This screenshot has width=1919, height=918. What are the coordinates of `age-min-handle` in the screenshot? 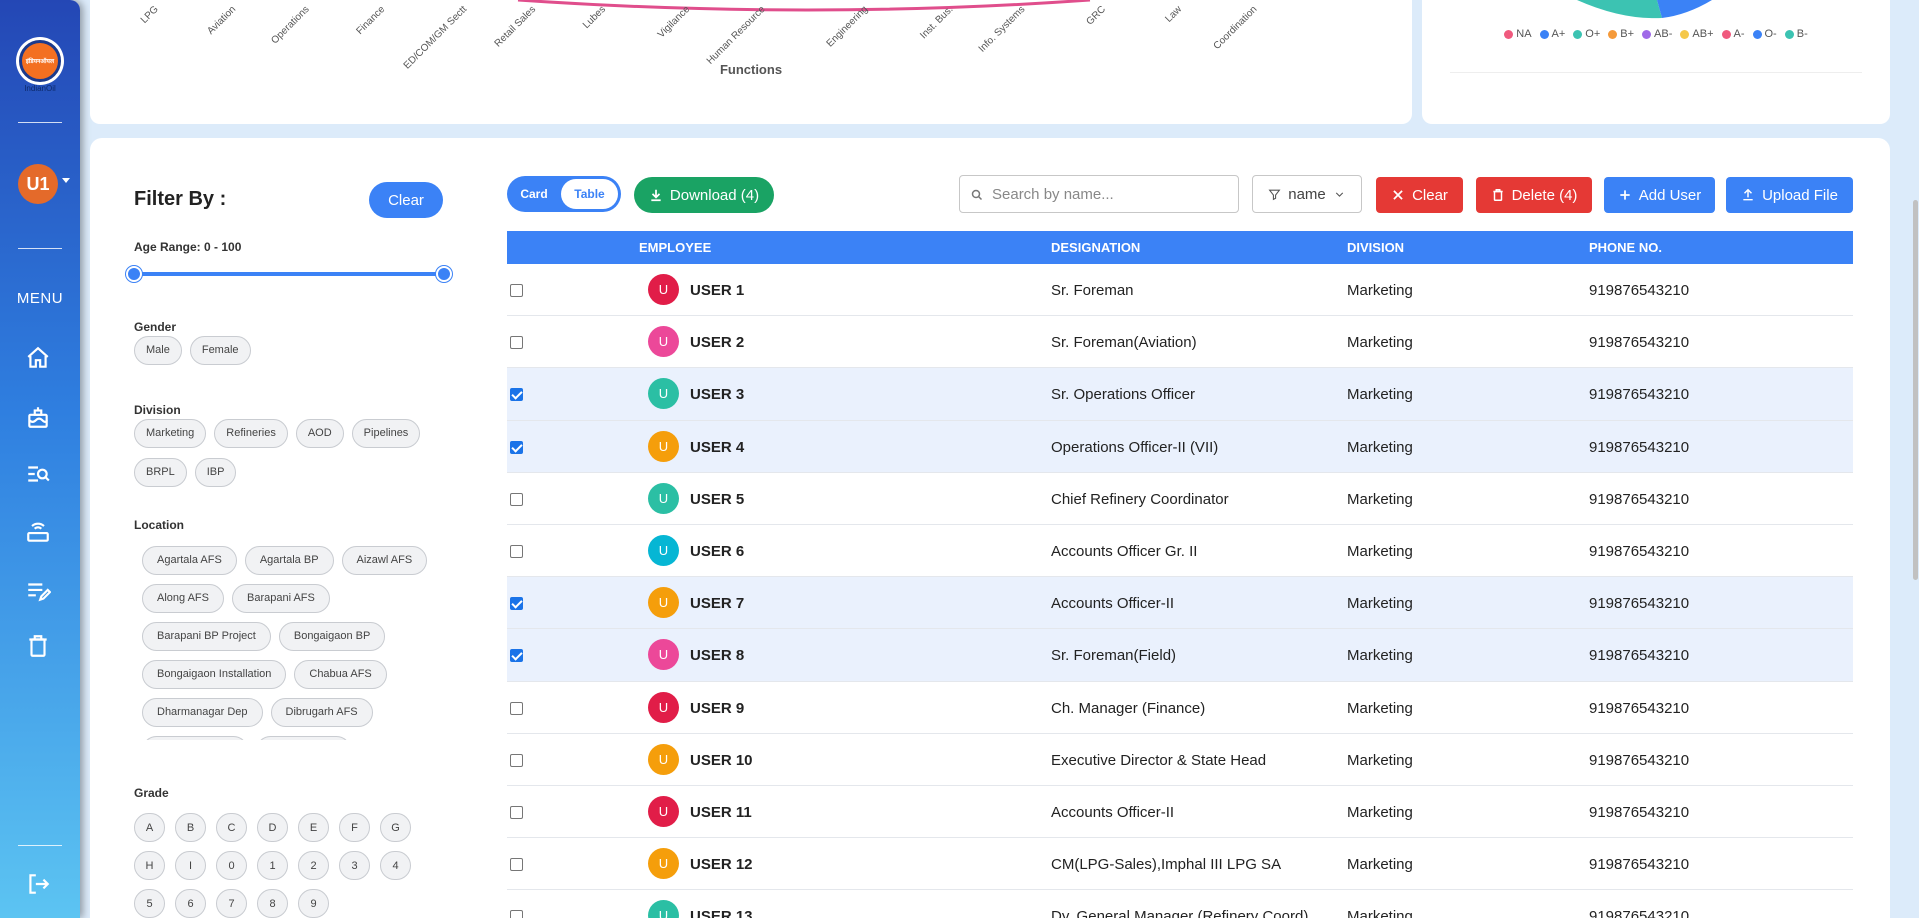 It's located at (134, 274).